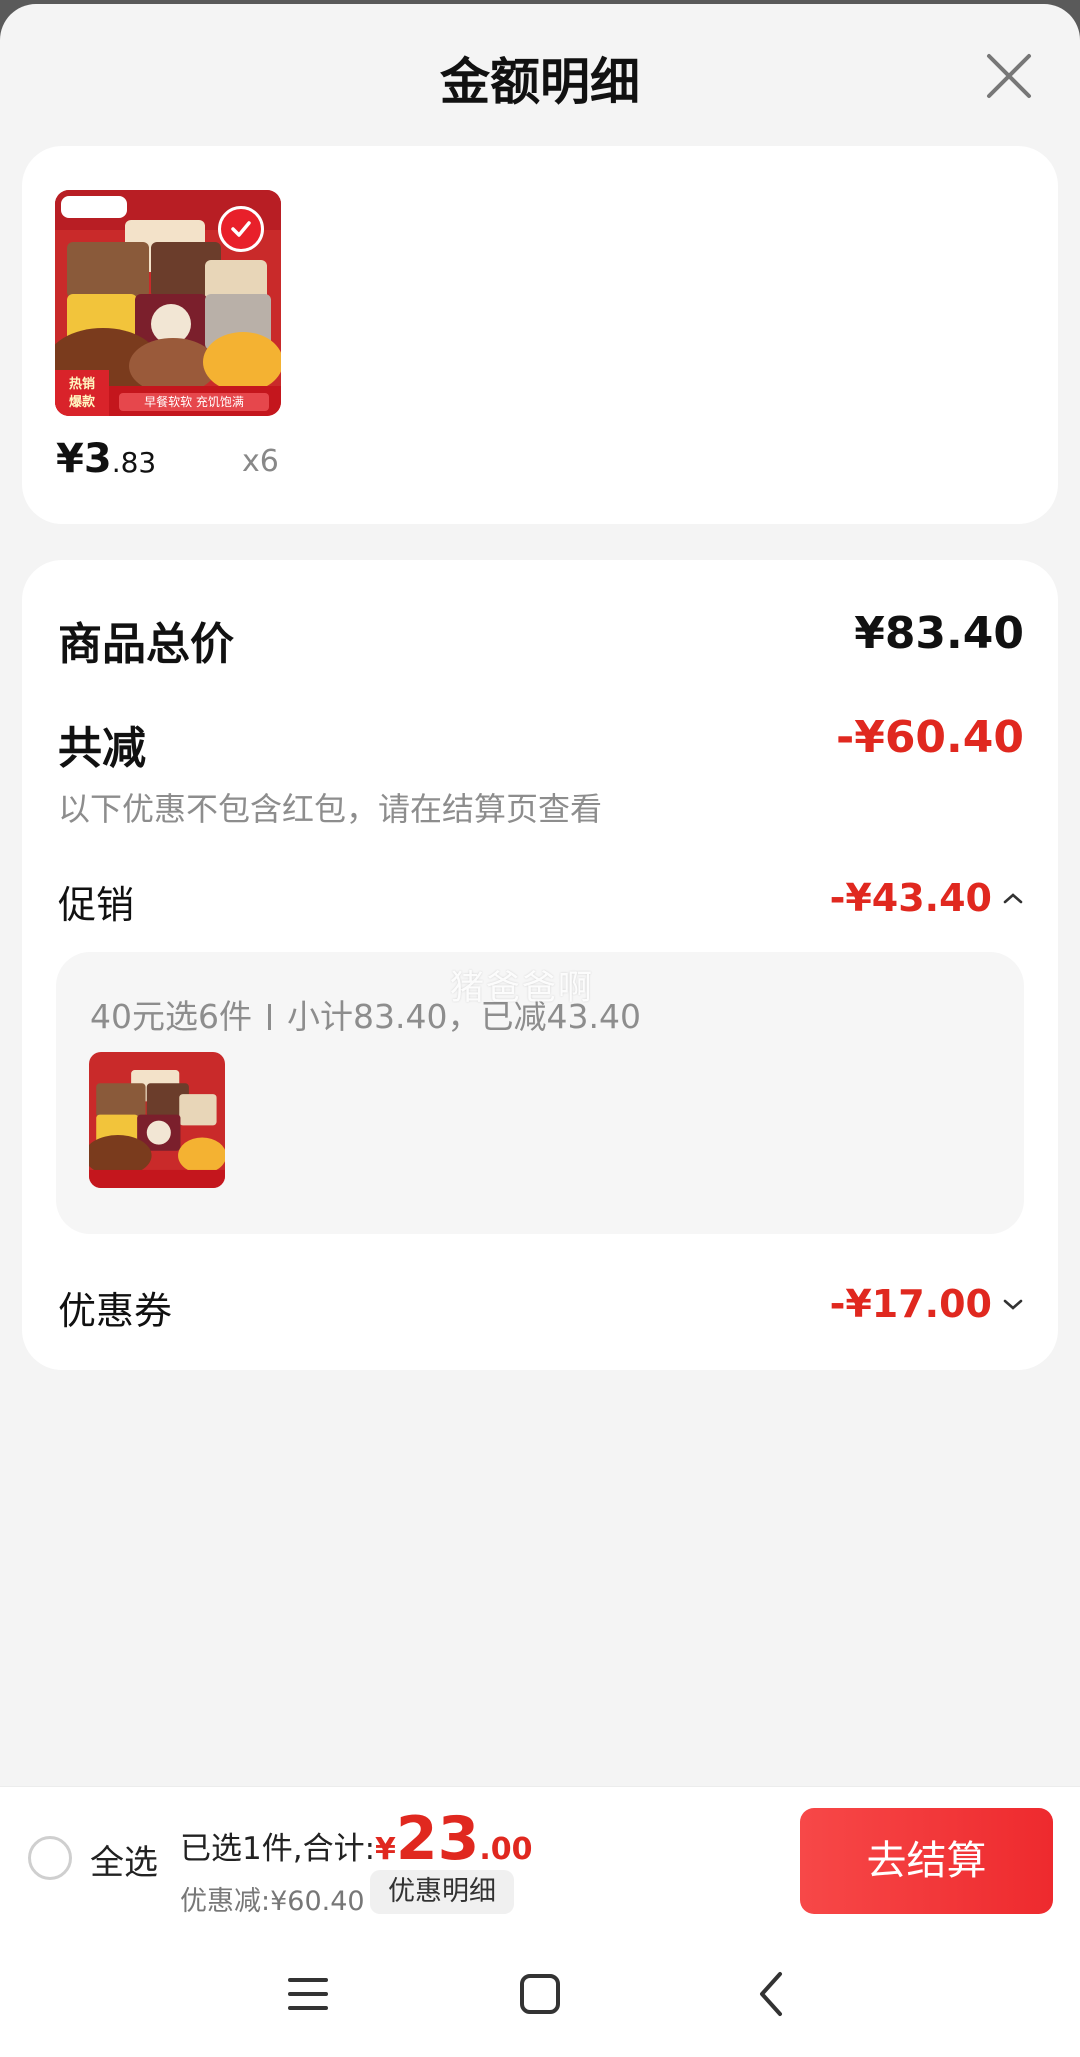 Image resolution: width=1080 pixels, height=2057 pixels. I want to click on promo-product-thumbnail, so click(157, 1120).